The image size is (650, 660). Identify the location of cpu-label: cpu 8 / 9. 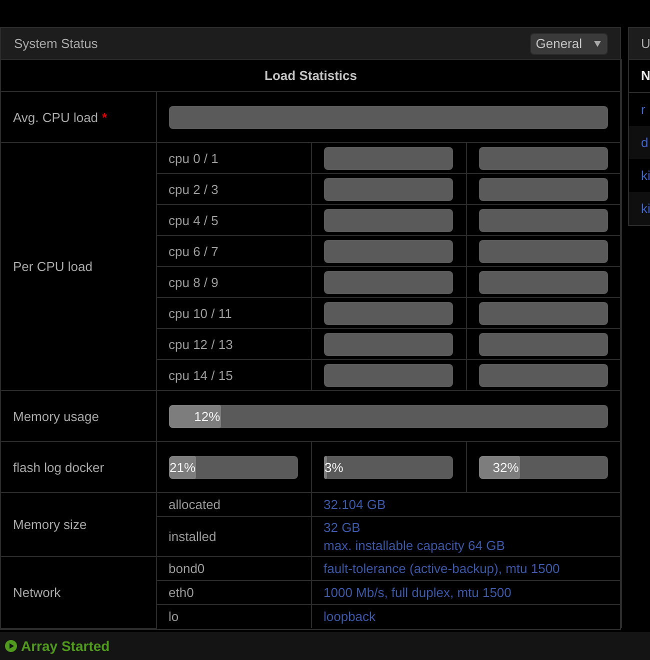
(193, 282).